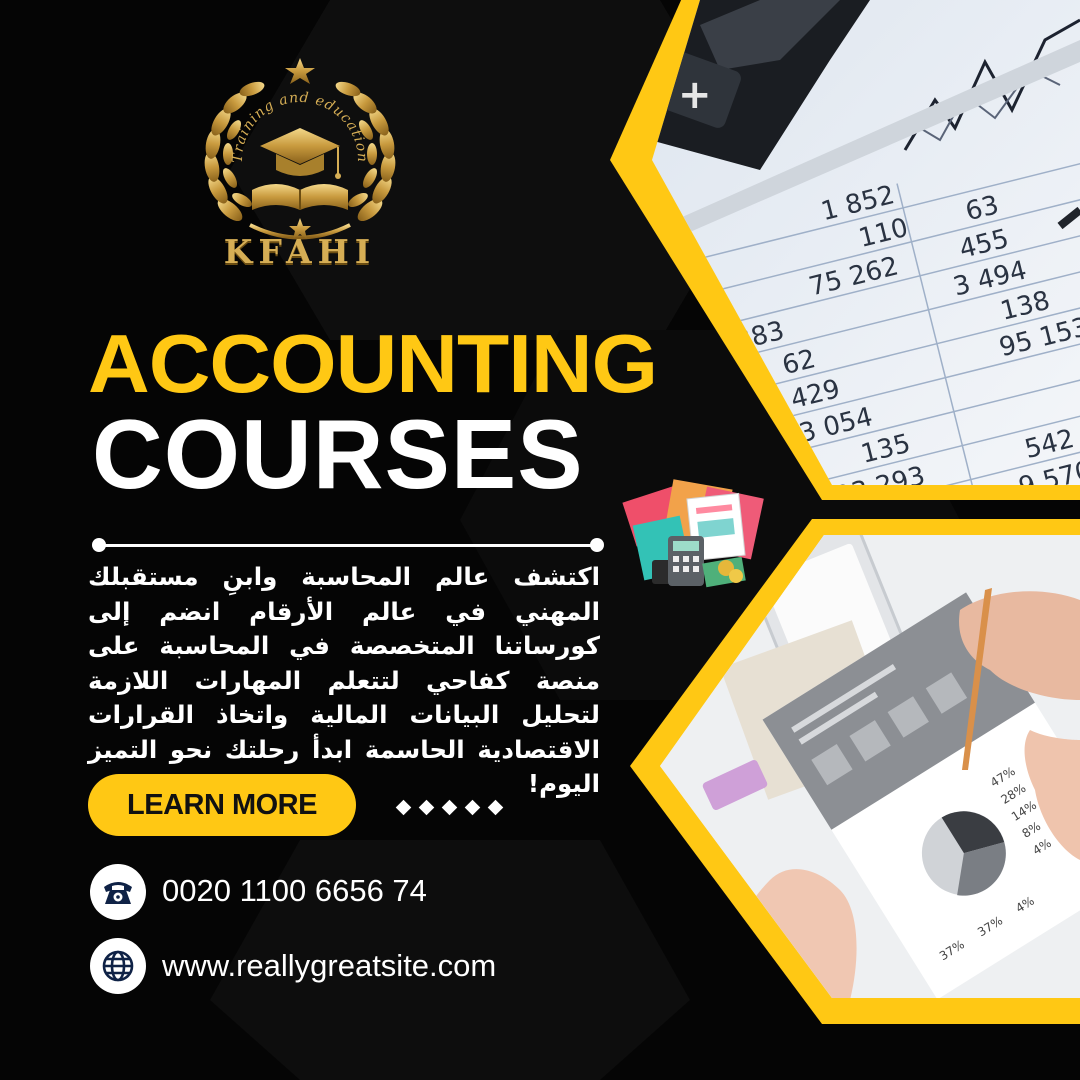  Describe the element at coordinates (300, 153) in the screenshot. I see `graduation-cap-icon` at that location.